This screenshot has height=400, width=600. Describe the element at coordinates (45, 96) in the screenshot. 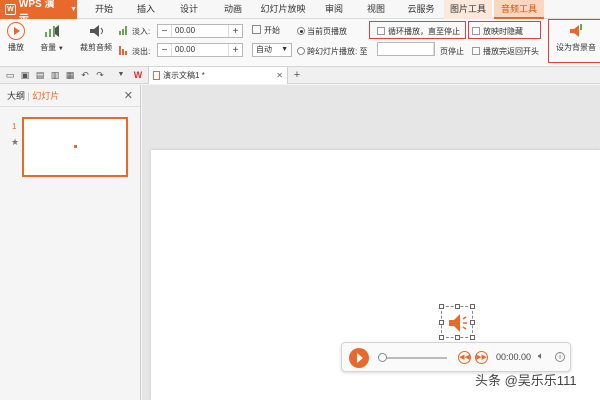

I see `tab-slides: 幻灯片` at that location.